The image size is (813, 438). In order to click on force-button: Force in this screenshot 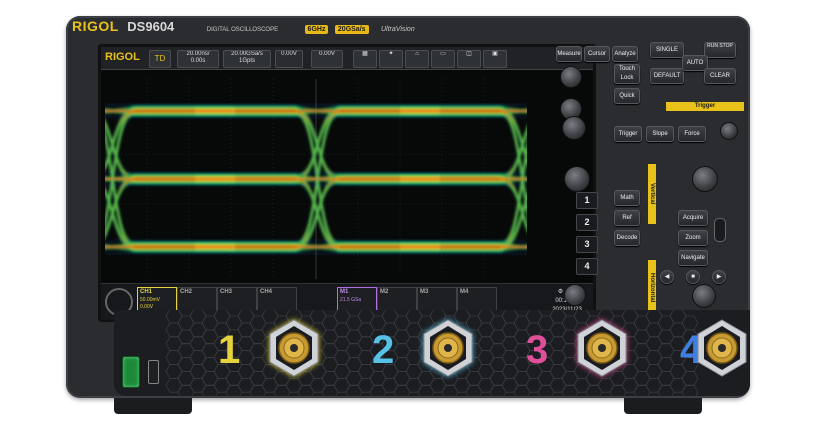, I will do `click(692, 134)`.